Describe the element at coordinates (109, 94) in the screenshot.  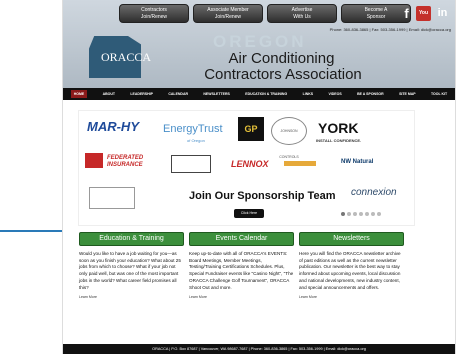
I see `nav-about: ABOUT` at that location.